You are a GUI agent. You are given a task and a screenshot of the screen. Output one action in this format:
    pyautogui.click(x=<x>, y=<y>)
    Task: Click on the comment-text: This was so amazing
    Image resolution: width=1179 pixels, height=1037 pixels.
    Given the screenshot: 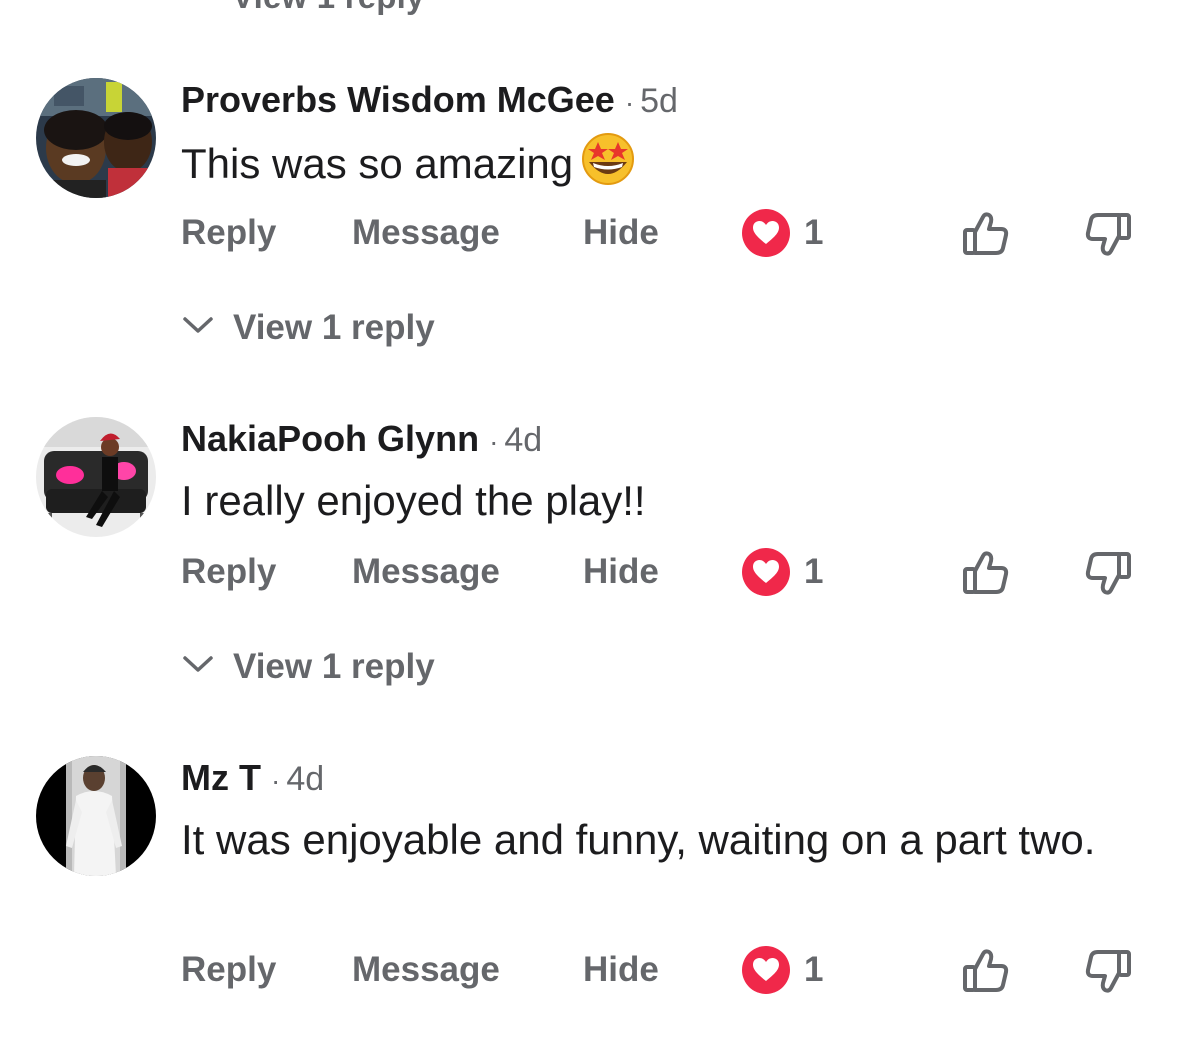 What is the action you would take?
    pyautogui.click(x=377, y=163)
    